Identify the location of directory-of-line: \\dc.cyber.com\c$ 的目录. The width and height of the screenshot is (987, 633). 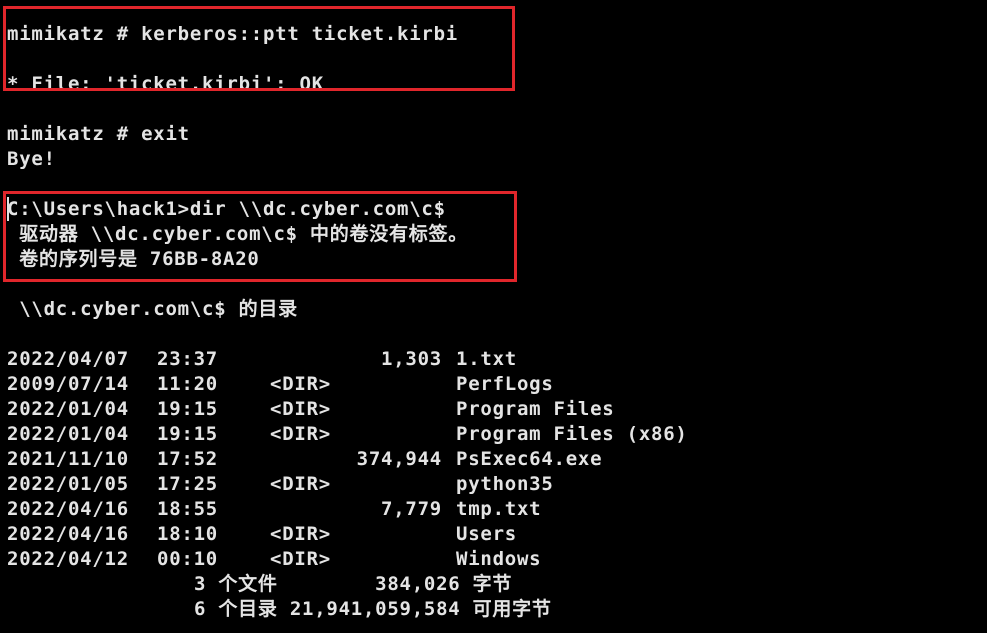
(152, 309).